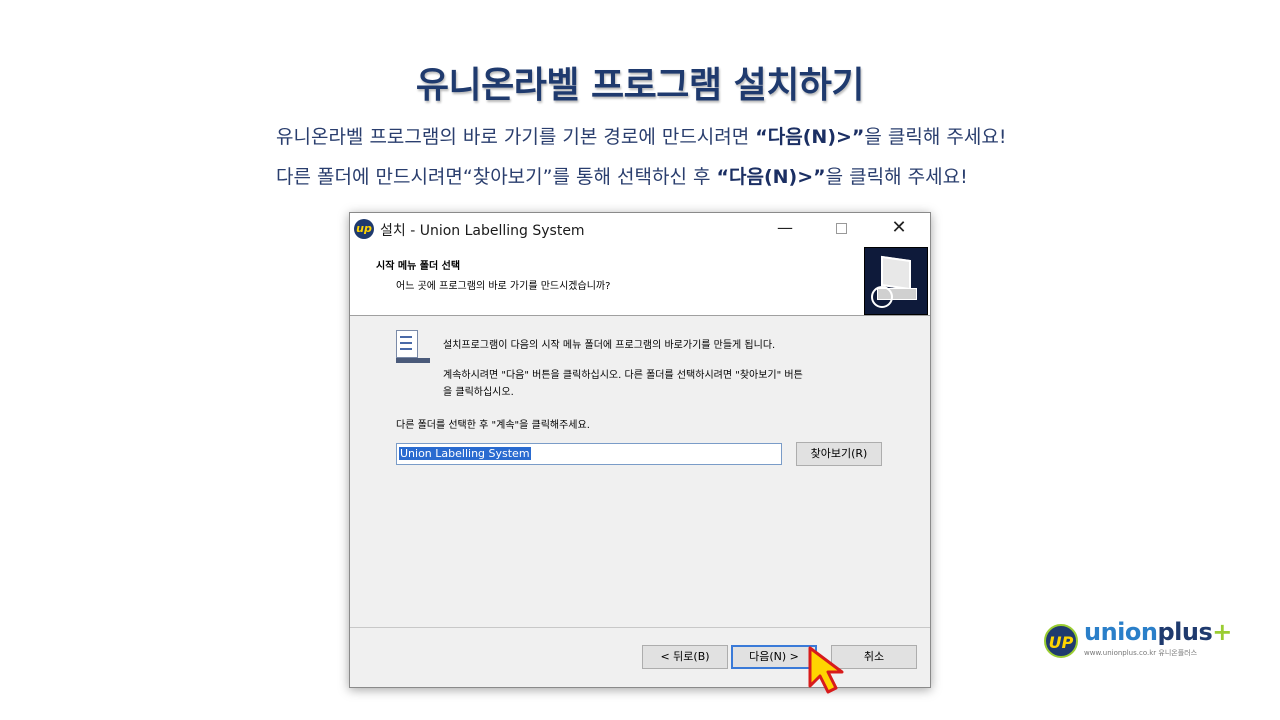  I want to click on logo-word-union: union, so click(1121, 632).